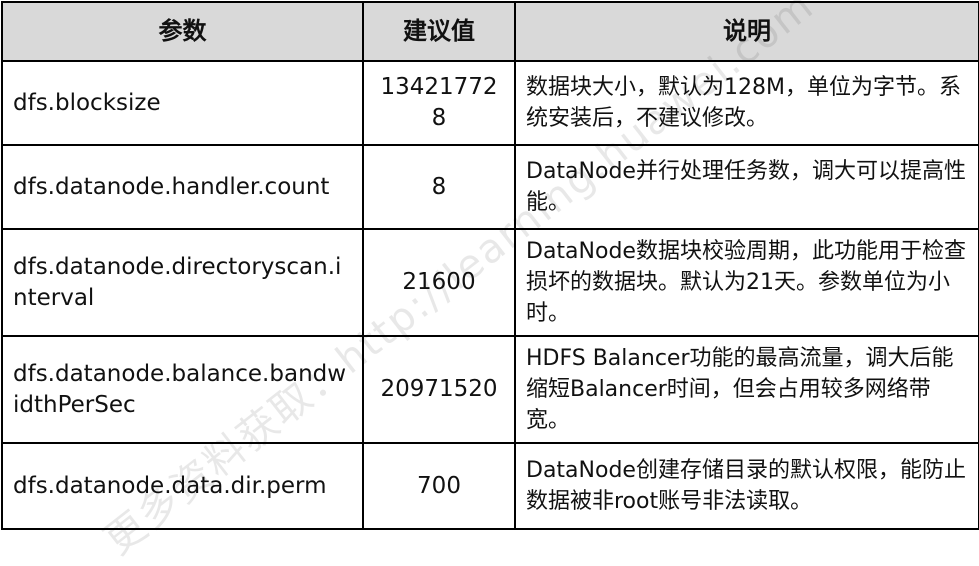  Describe the element at coordinates (746, 31) in the screenshot. I see `header-description: 说明` at that location.